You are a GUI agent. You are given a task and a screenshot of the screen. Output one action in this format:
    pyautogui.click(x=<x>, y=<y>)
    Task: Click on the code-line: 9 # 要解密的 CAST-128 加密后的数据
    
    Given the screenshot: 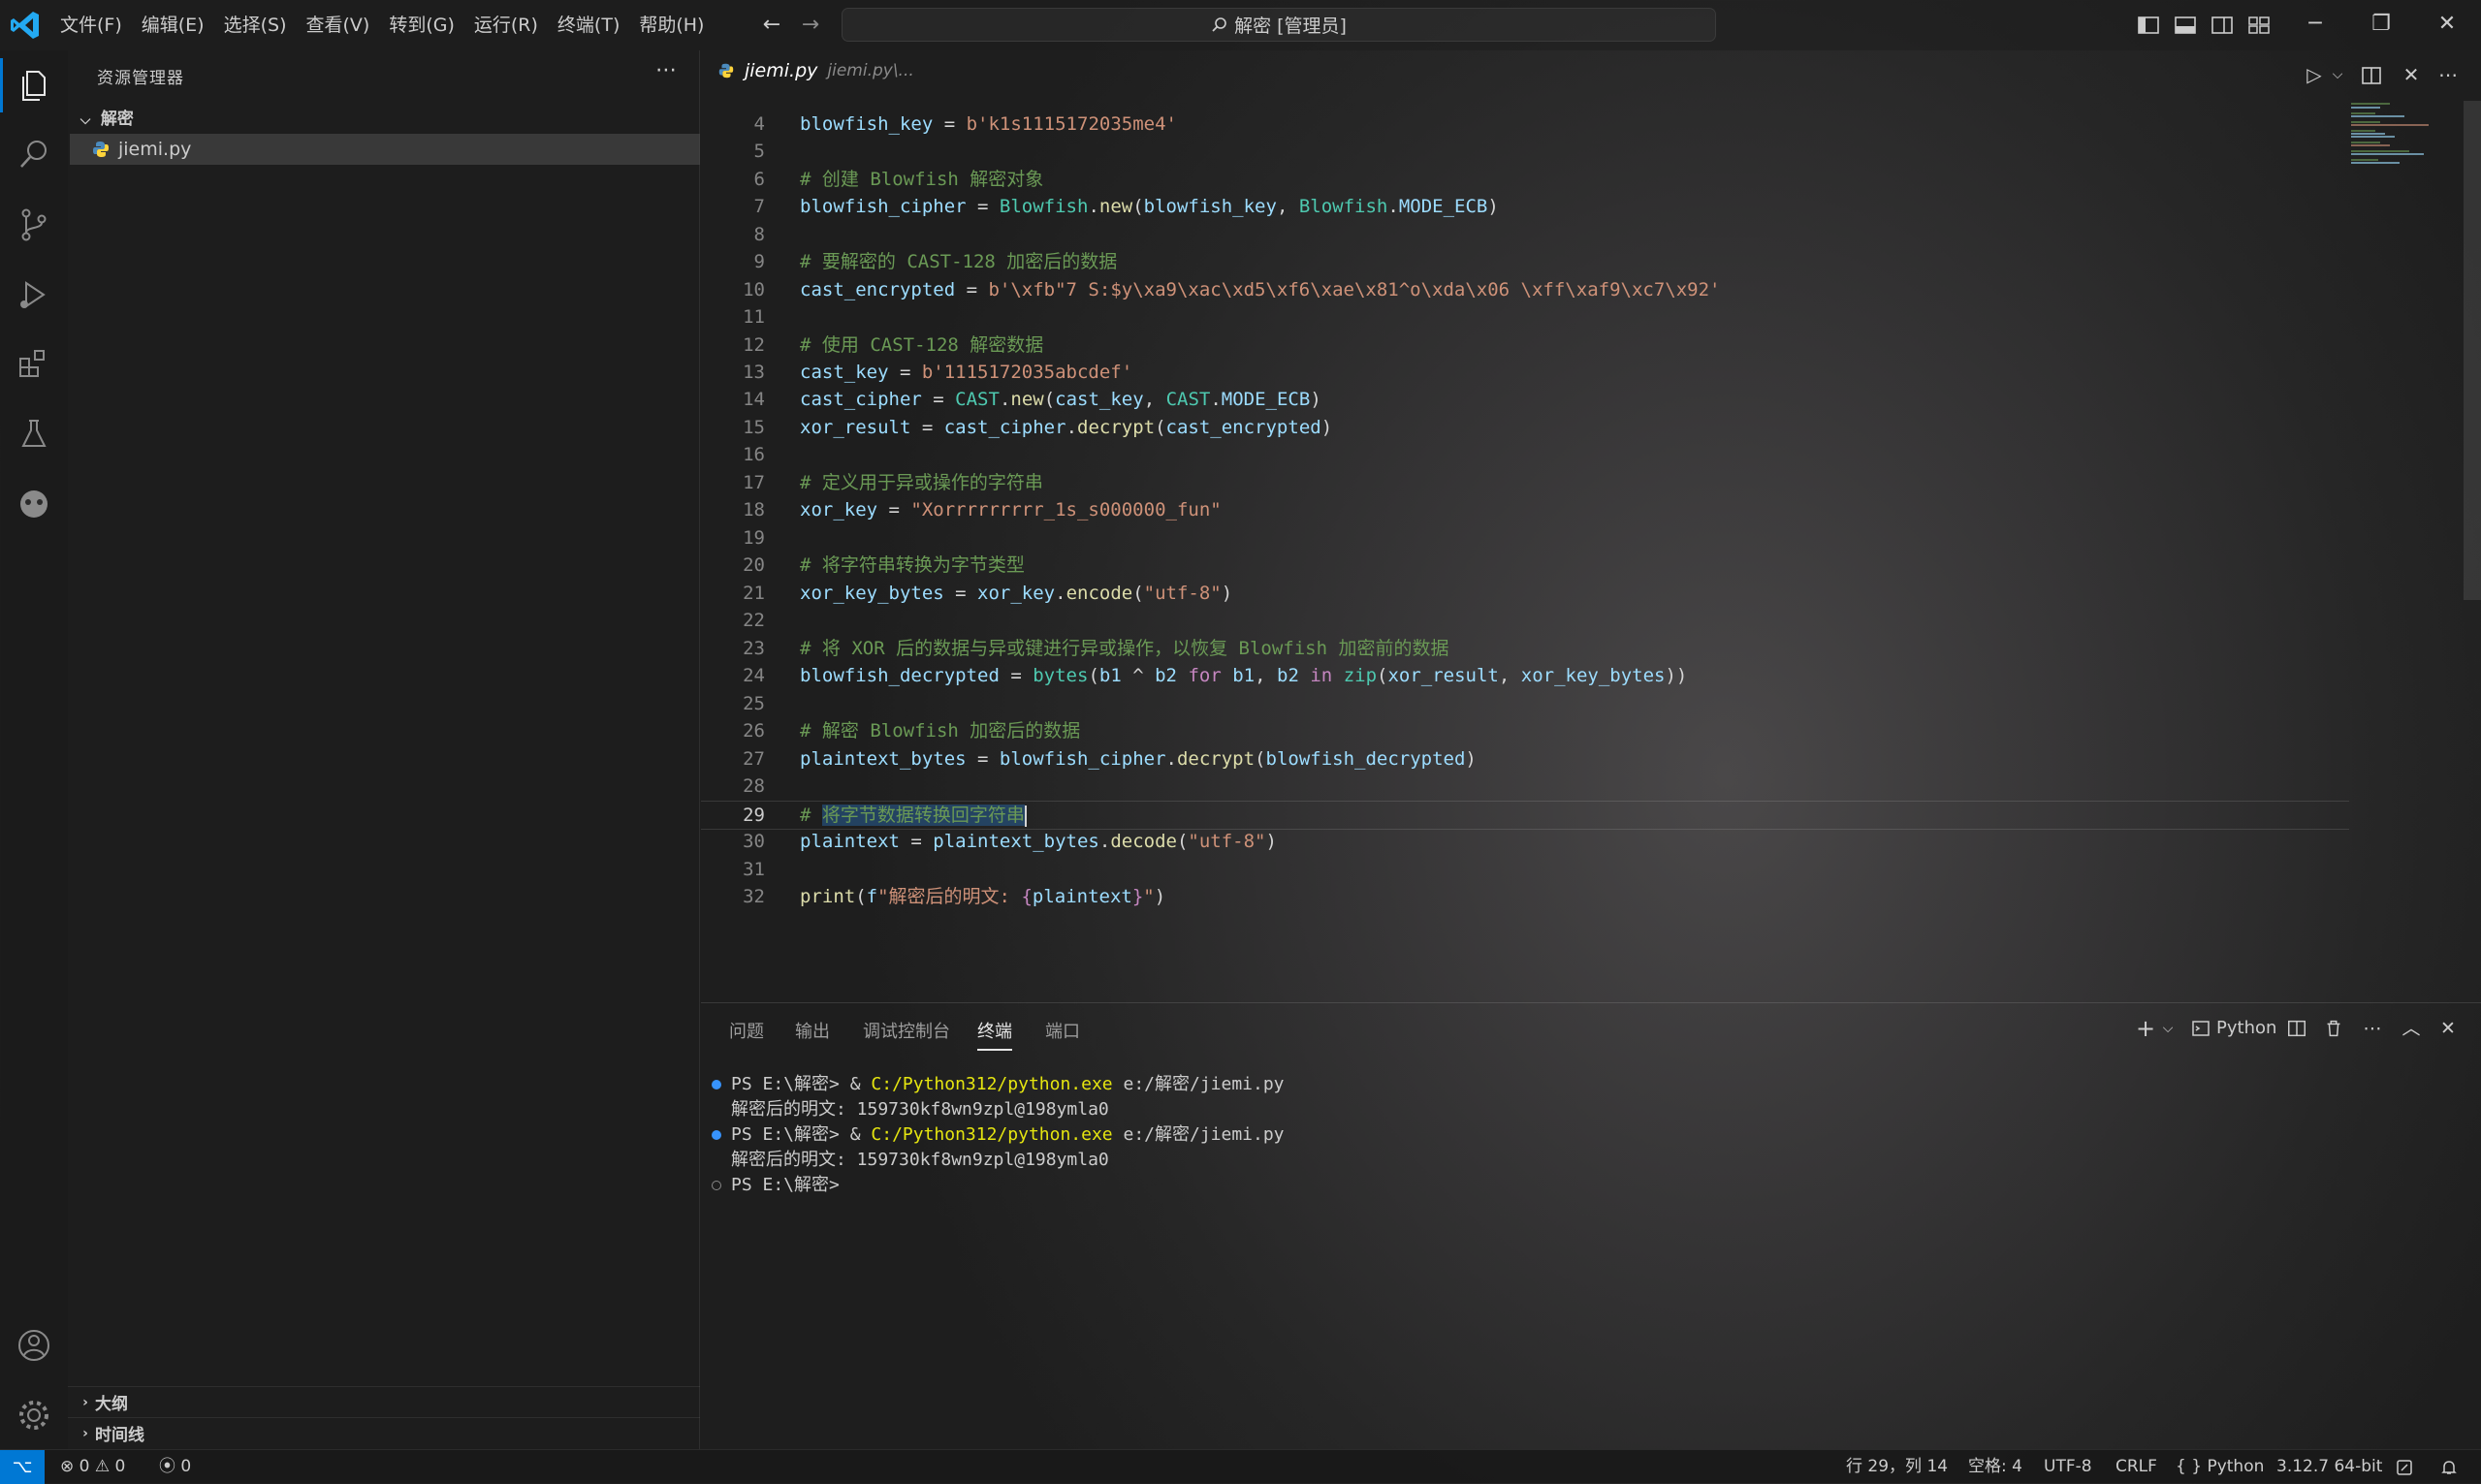 What is the action you would take?
    pyautogui.click(x=935, y=261)
    